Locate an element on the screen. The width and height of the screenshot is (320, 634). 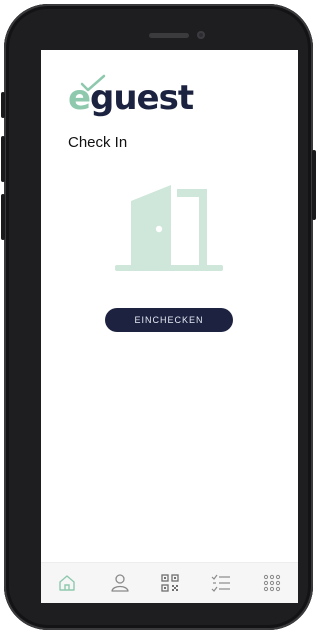
tab-home is located at coordinates (67, 583).